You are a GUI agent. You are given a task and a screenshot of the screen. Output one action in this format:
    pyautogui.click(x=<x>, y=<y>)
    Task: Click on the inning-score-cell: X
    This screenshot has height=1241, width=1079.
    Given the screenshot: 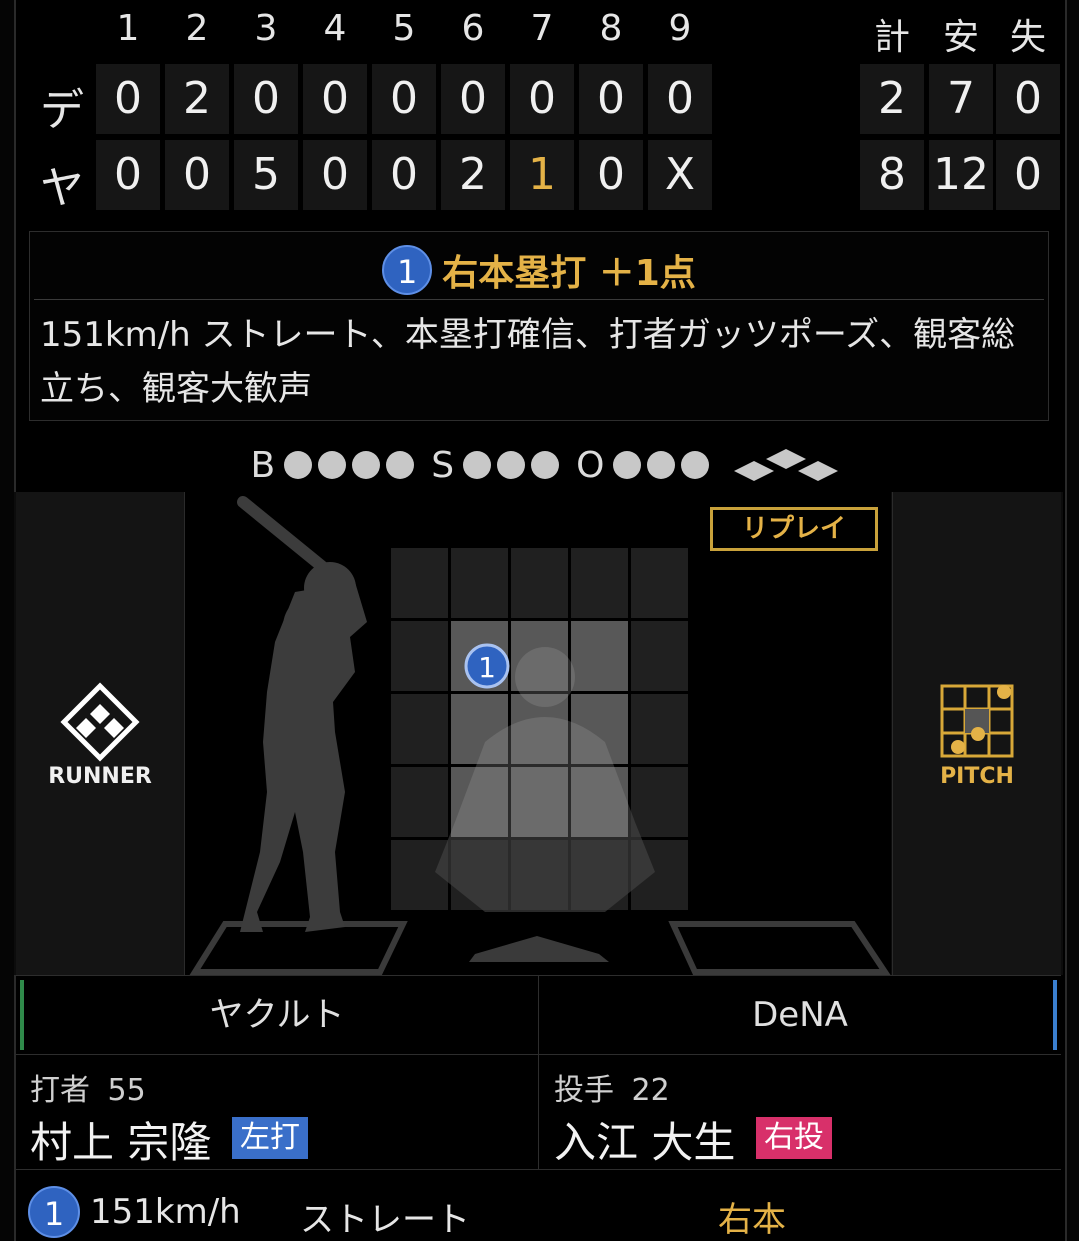 What is the action you would take?
    pyautogui.click(x=680, y=175)
    